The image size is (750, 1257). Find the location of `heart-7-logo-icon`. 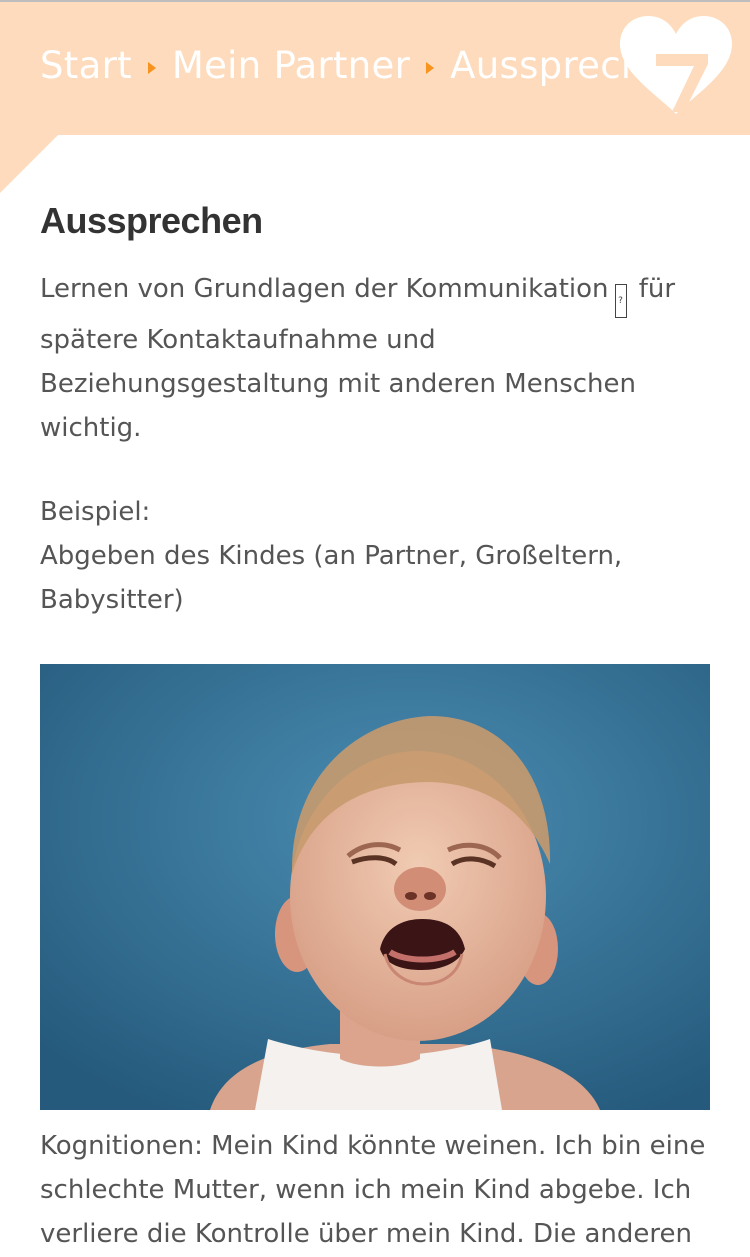

heart-7-logo-icon is located at coordinates (676, 66).